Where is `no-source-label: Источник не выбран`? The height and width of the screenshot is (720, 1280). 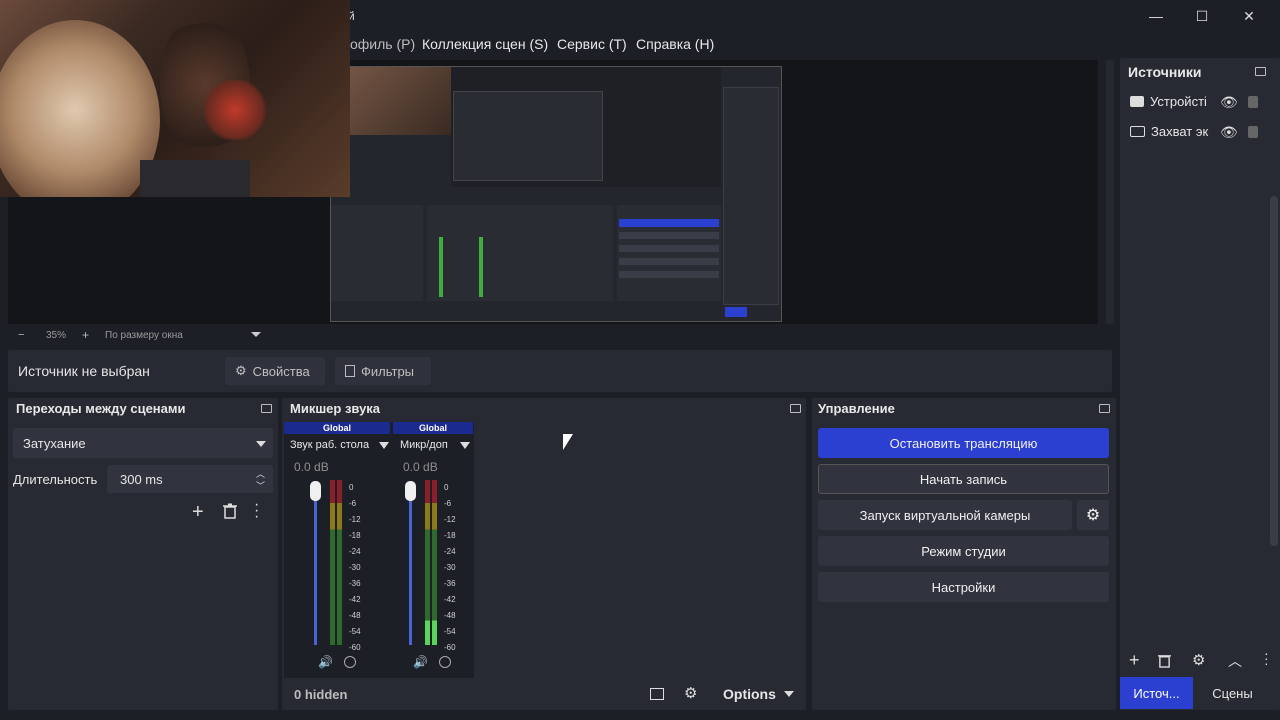
no-source-label: Источник не выбран is located at coordinates (84, 371).